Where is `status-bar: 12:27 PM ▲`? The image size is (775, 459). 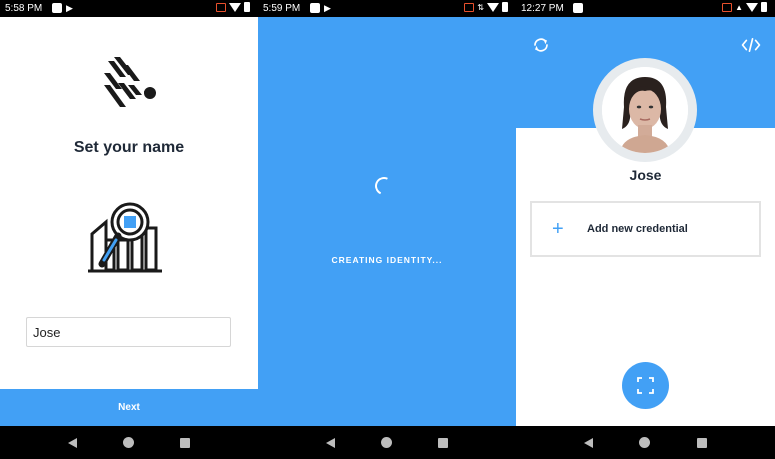 status-bar: 12:27 PM ▲ is located at coordinates (645, 8).